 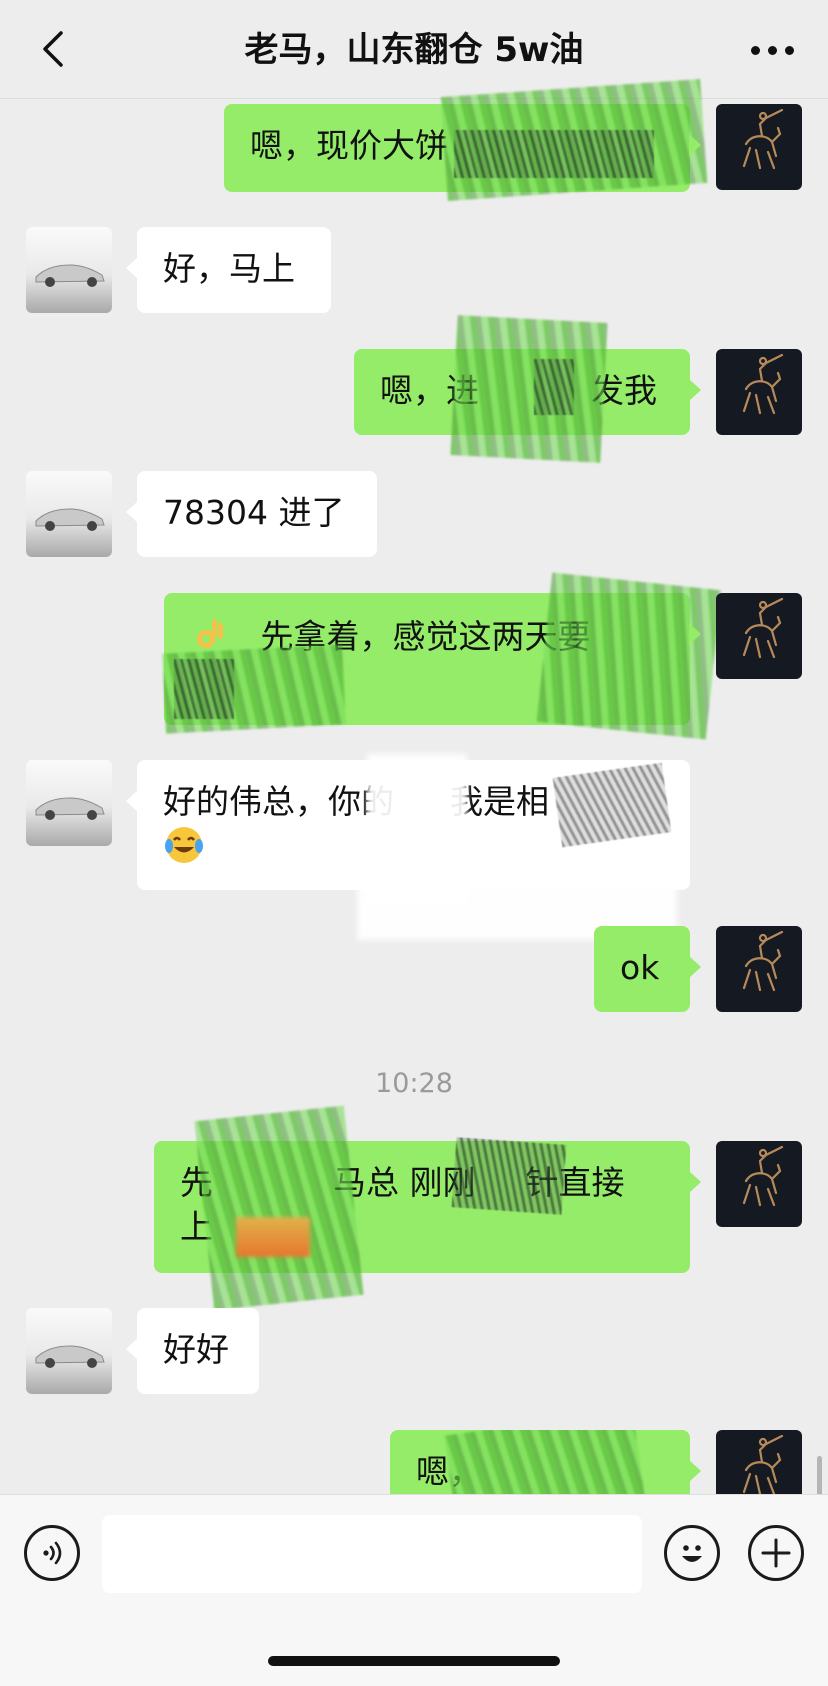 What do you see at coordinates (414, 1083) in the screenshot?
I see `message-timestamp: 10:28` at bounding box center [414, 1083].